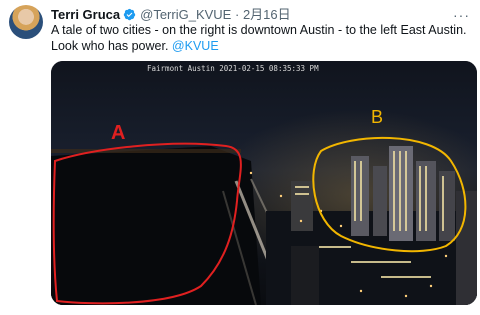 Image resolution: width=480 pixels, height=315 pixels. I want to click on annotation-b-label: B, so click(377, 117).